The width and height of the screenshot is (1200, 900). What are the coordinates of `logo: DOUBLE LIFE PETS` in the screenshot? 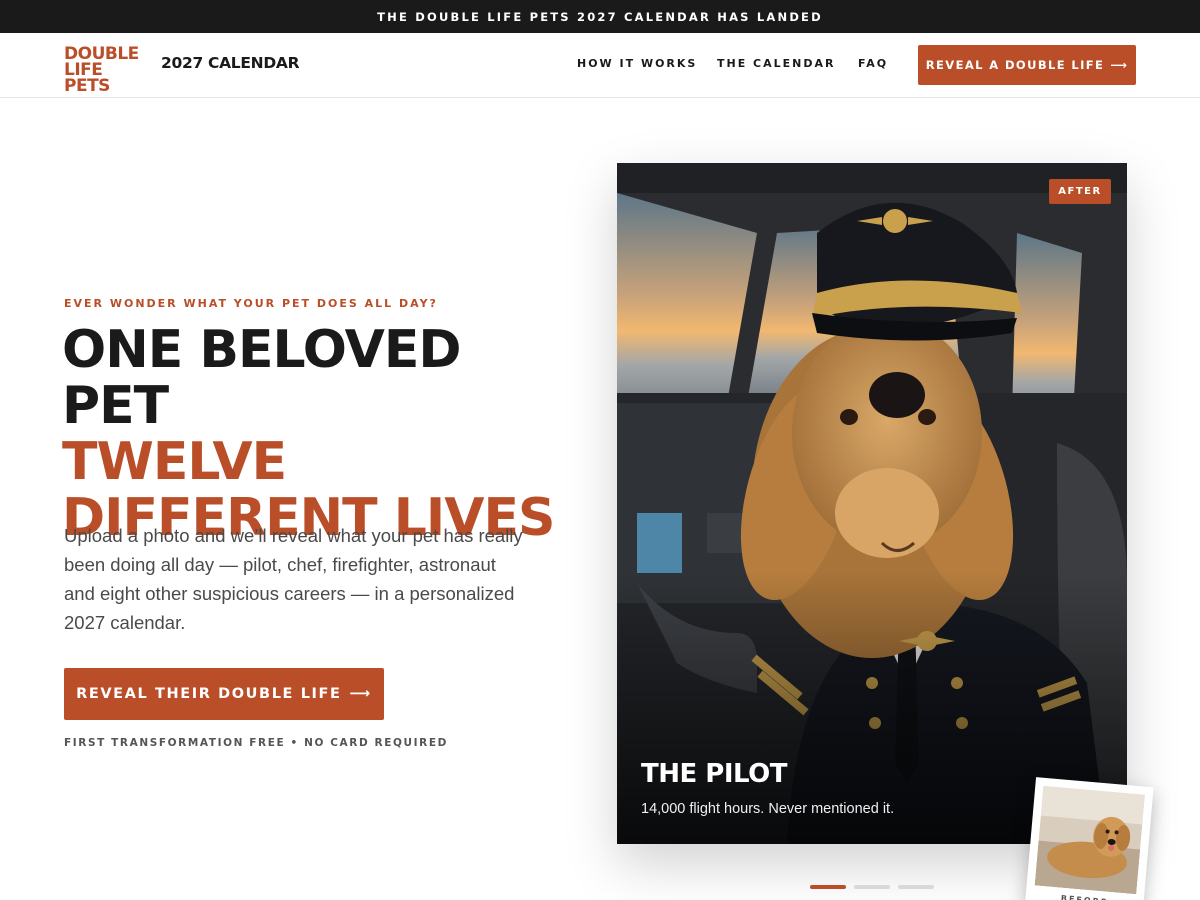 It's located at (106, 71).